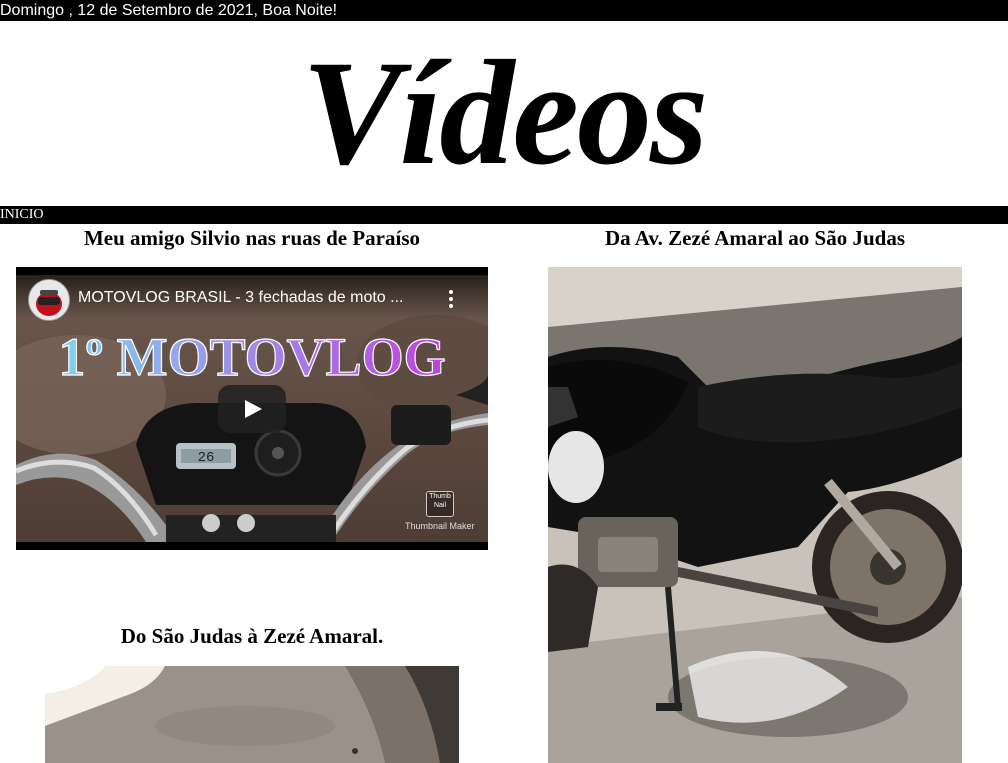 The height and width of the screenshot is (763, 1008). What do you see at coordinates (440, 504) in the screenshot?
I see `thumbnail-maker-logo: Thumb Nail` at bounding box center [440, 504].